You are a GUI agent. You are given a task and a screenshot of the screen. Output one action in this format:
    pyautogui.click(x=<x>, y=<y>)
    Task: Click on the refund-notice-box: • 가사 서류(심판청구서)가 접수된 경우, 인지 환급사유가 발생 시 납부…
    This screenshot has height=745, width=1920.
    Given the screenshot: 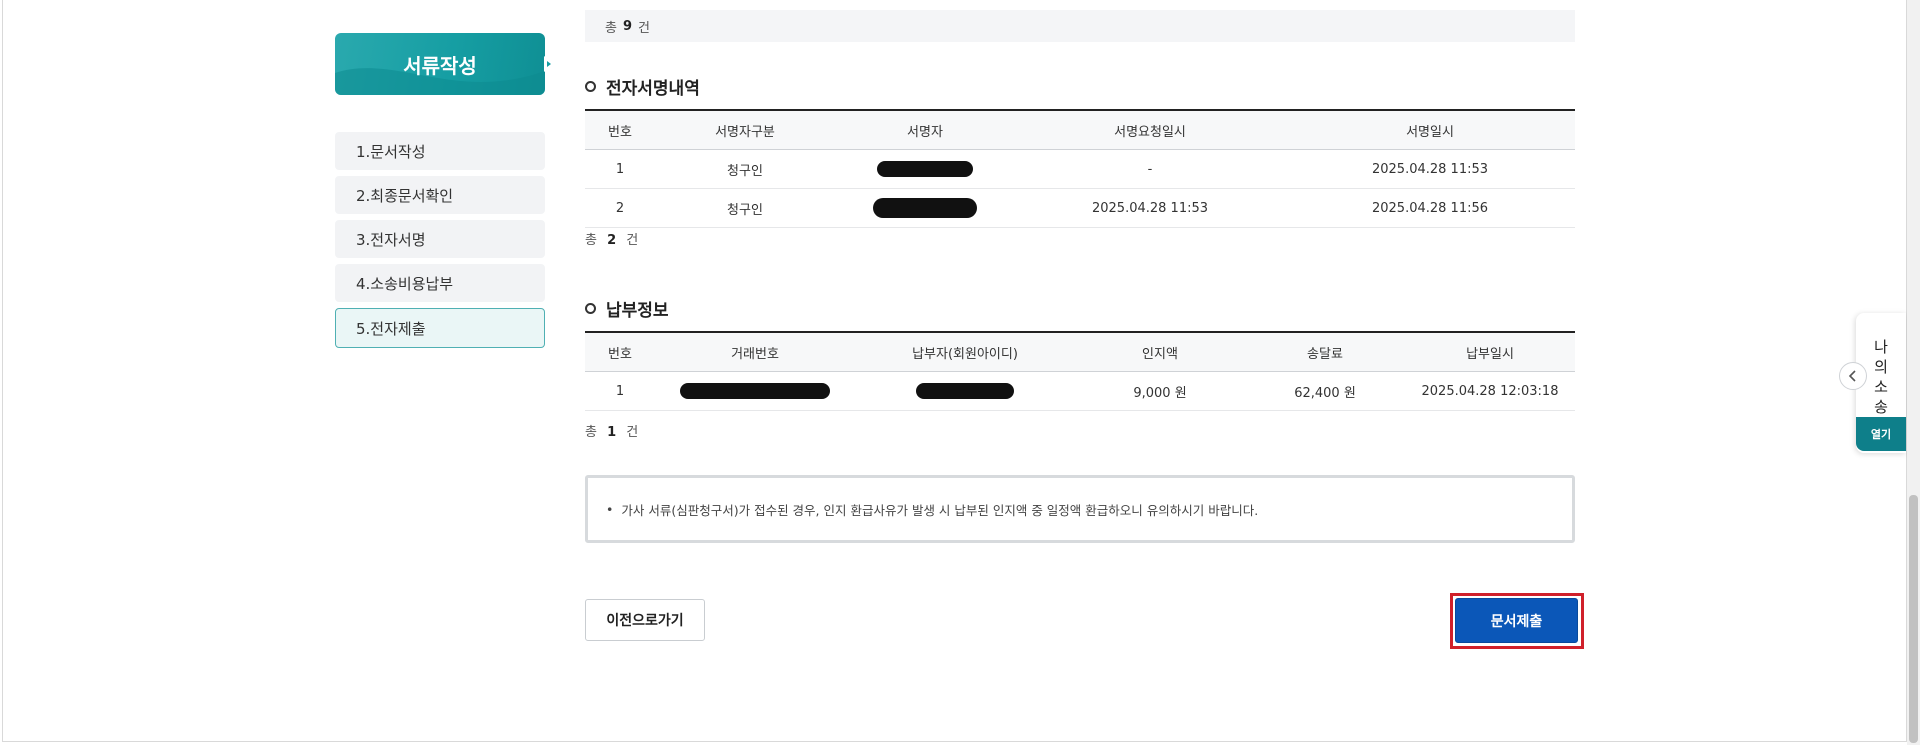 What is the action you would take?
    pyautogui.click(x=1080, y=509)
    